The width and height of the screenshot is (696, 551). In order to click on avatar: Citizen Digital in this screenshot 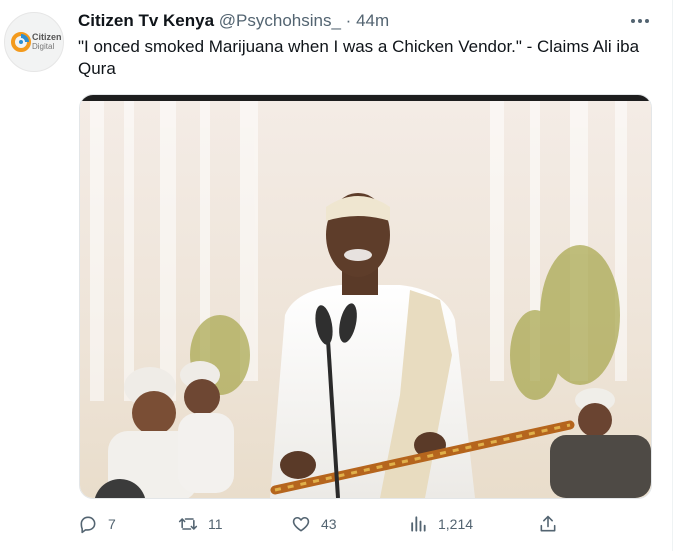, I will do `click(34, 42)`.